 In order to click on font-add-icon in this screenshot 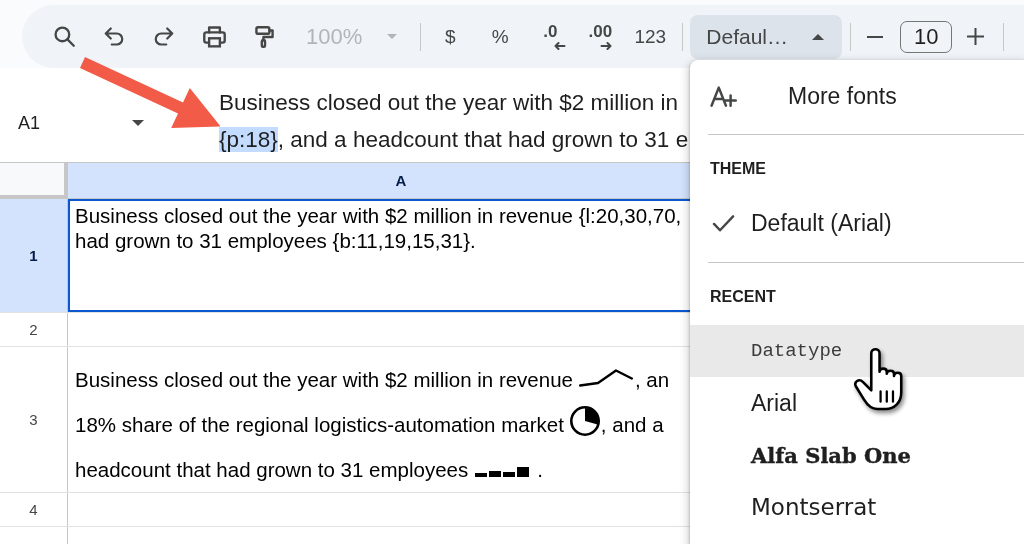, I will do `click(723, 96)`.